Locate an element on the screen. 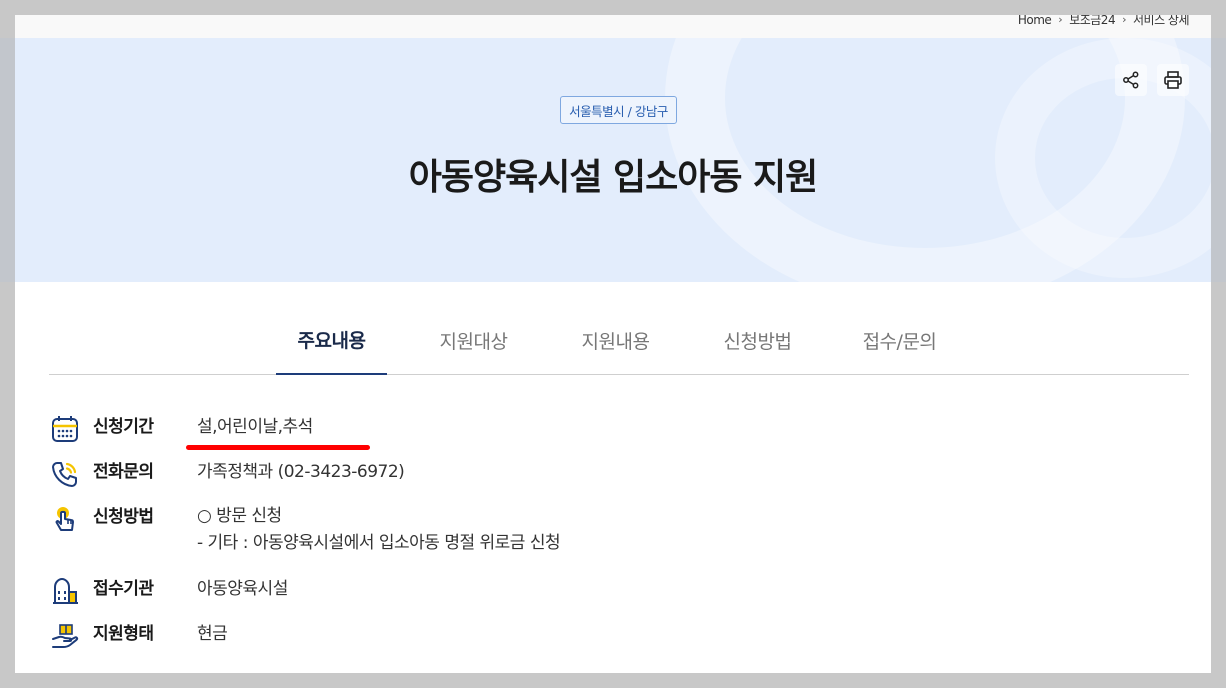 The image size is (1226, 688). tab-eligibility: 지원대상 is located at coordinates (473, 340).